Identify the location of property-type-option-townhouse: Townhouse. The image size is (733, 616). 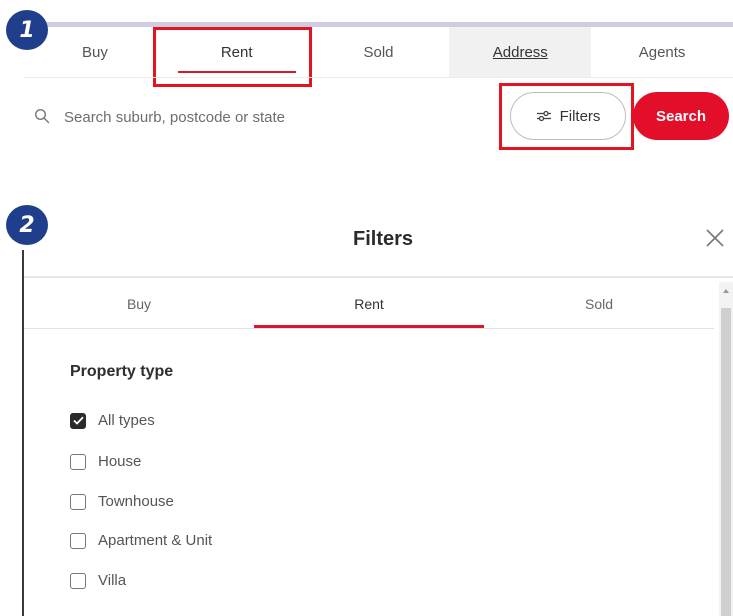
(122, 501).